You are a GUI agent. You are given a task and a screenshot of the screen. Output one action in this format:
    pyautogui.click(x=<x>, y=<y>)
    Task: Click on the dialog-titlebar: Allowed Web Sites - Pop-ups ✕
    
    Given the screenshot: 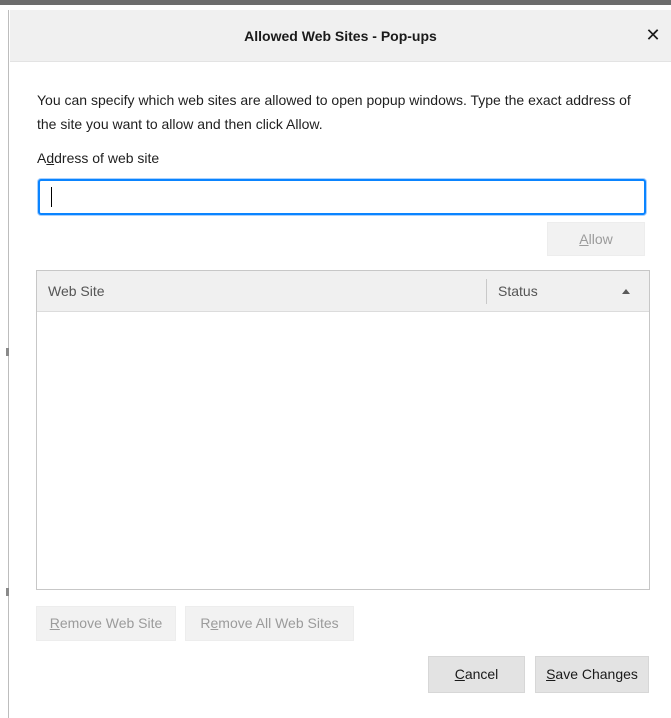 What is the action you would take?
    pyautogui.click(x=340, y=36)
    